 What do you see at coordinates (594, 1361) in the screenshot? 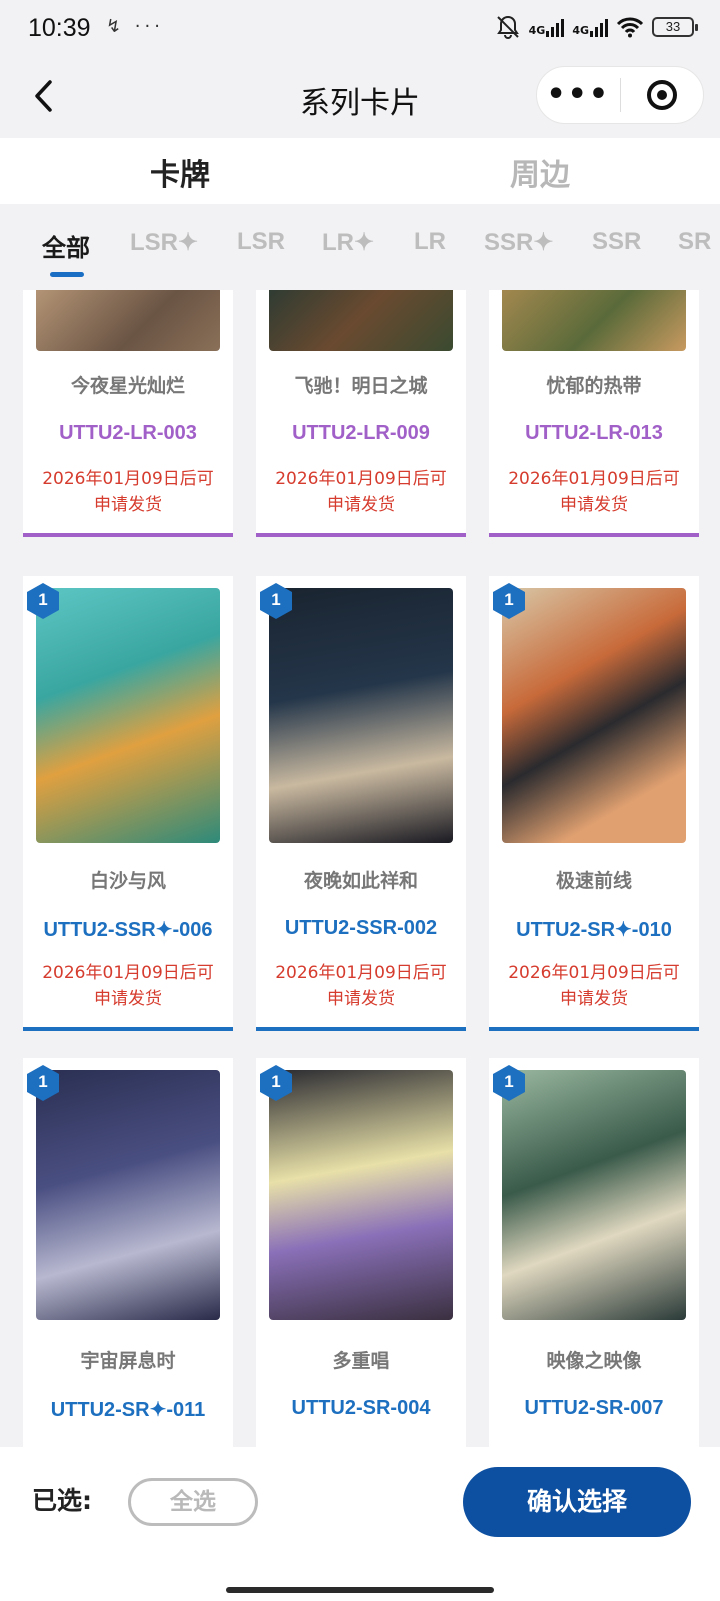
I see `card-name: 映像之映像` at bounding box center [594, 1361].